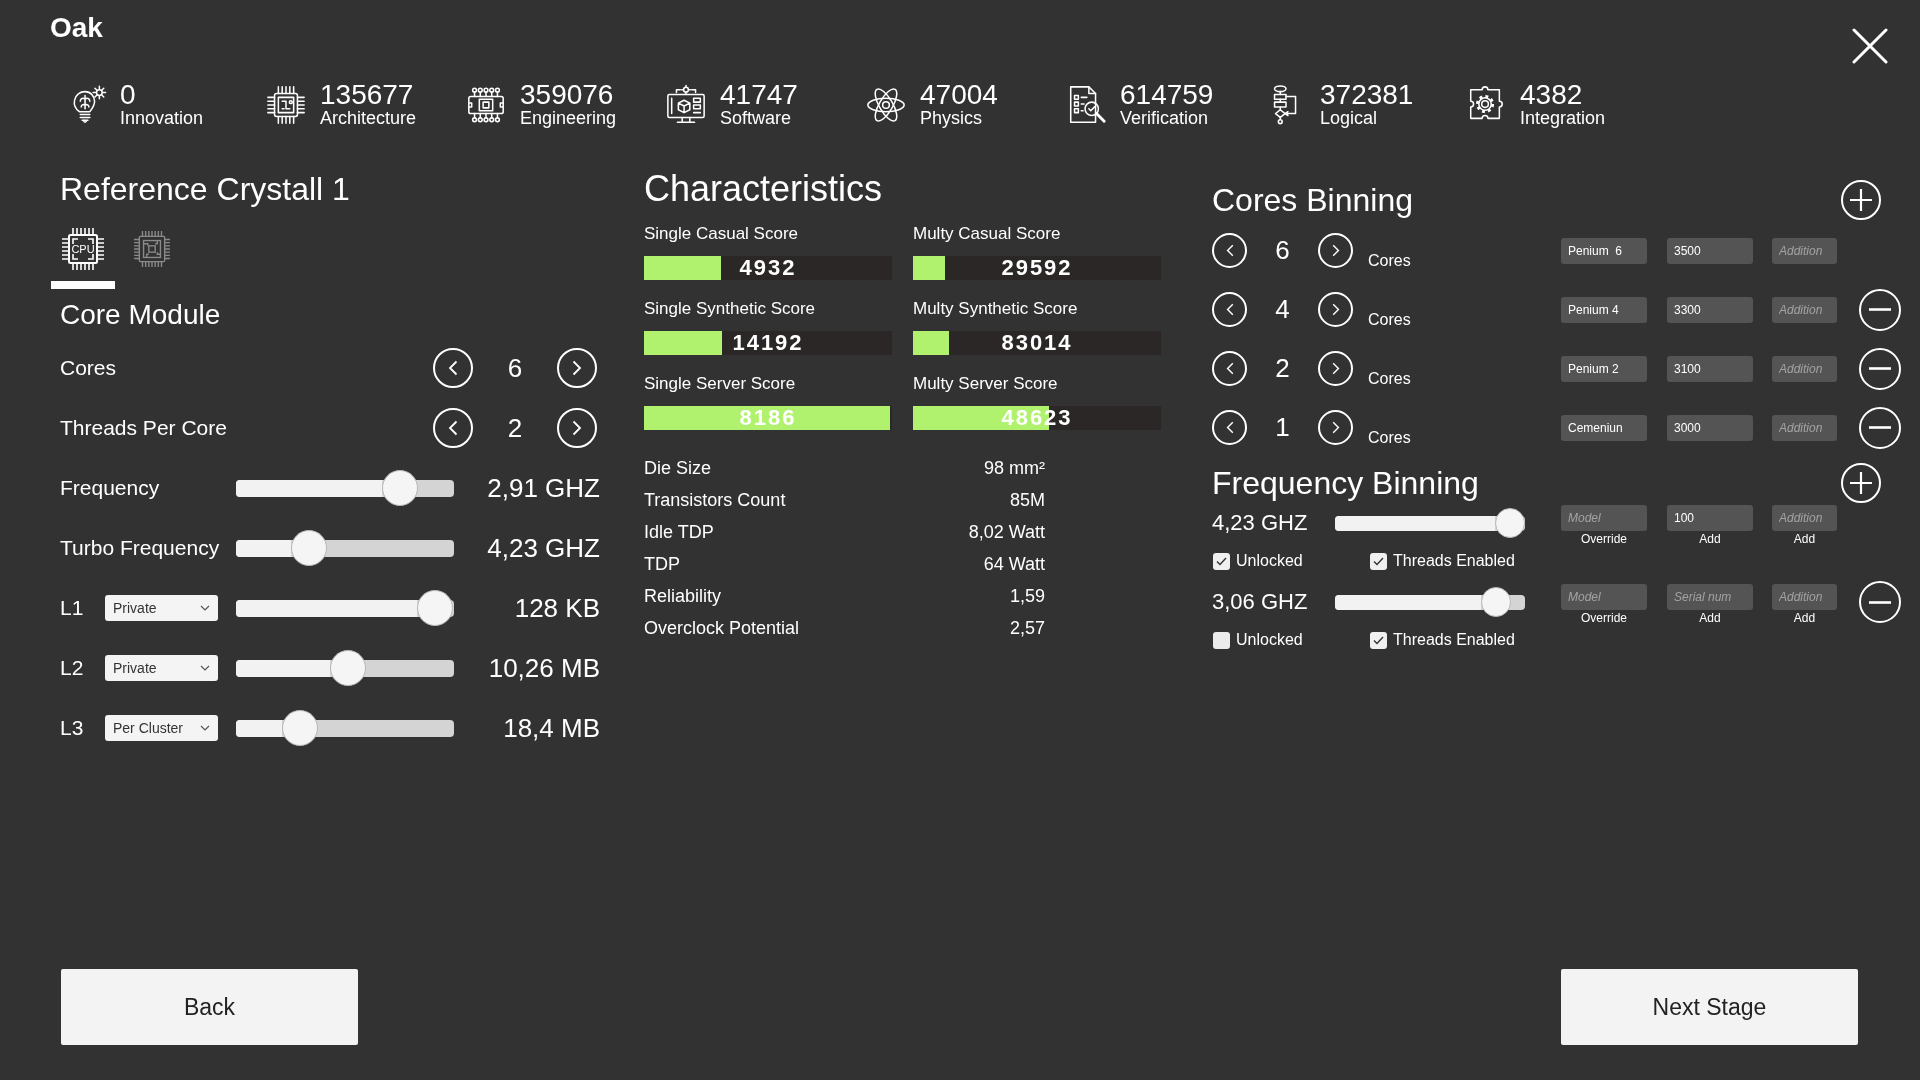 Image resolution: width=1920 pixels, height=1080 pixels. I want to click on text-field: Penium 2, so click(1604, 368).